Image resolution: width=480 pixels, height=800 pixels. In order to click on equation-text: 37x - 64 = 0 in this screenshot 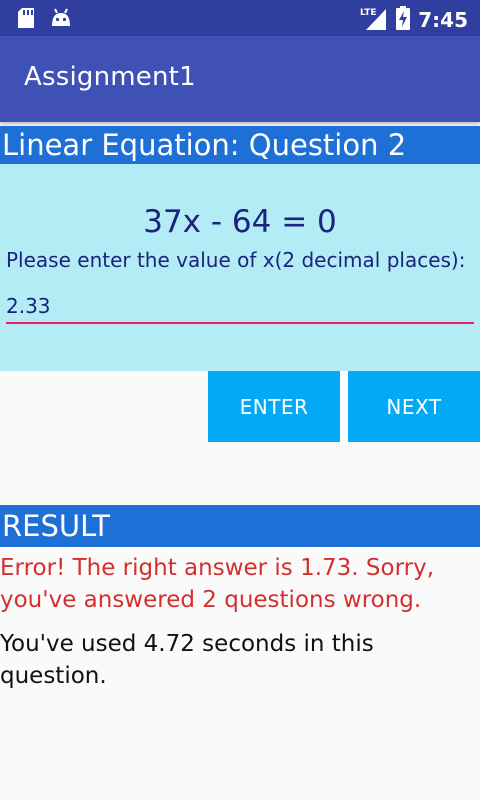, I will do `click(240, 222)`.